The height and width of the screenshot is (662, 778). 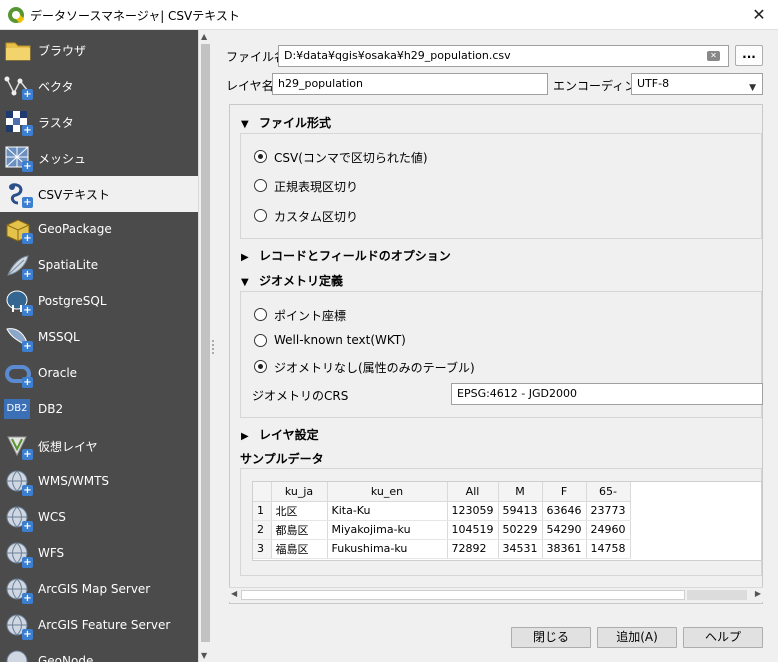 I want to click on folder-icon, so click(x=18, y=50).